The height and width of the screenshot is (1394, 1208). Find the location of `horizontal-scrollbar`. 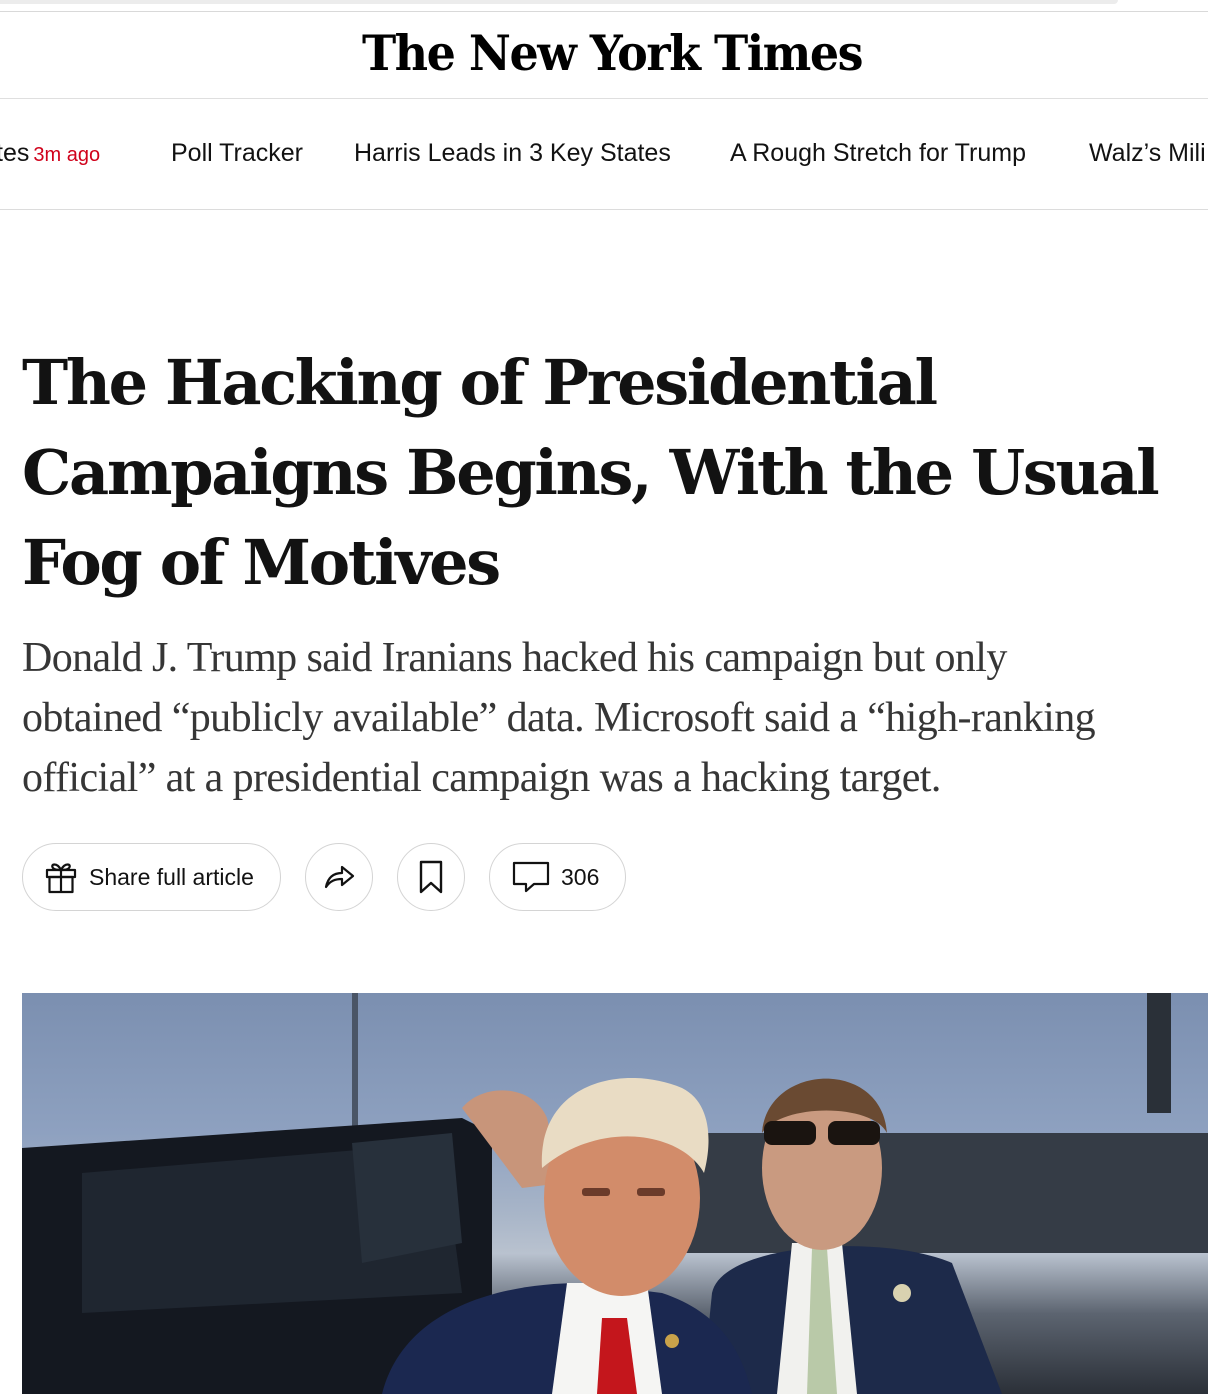

horizontal-scrollbar is located at coordinates (559, 2).